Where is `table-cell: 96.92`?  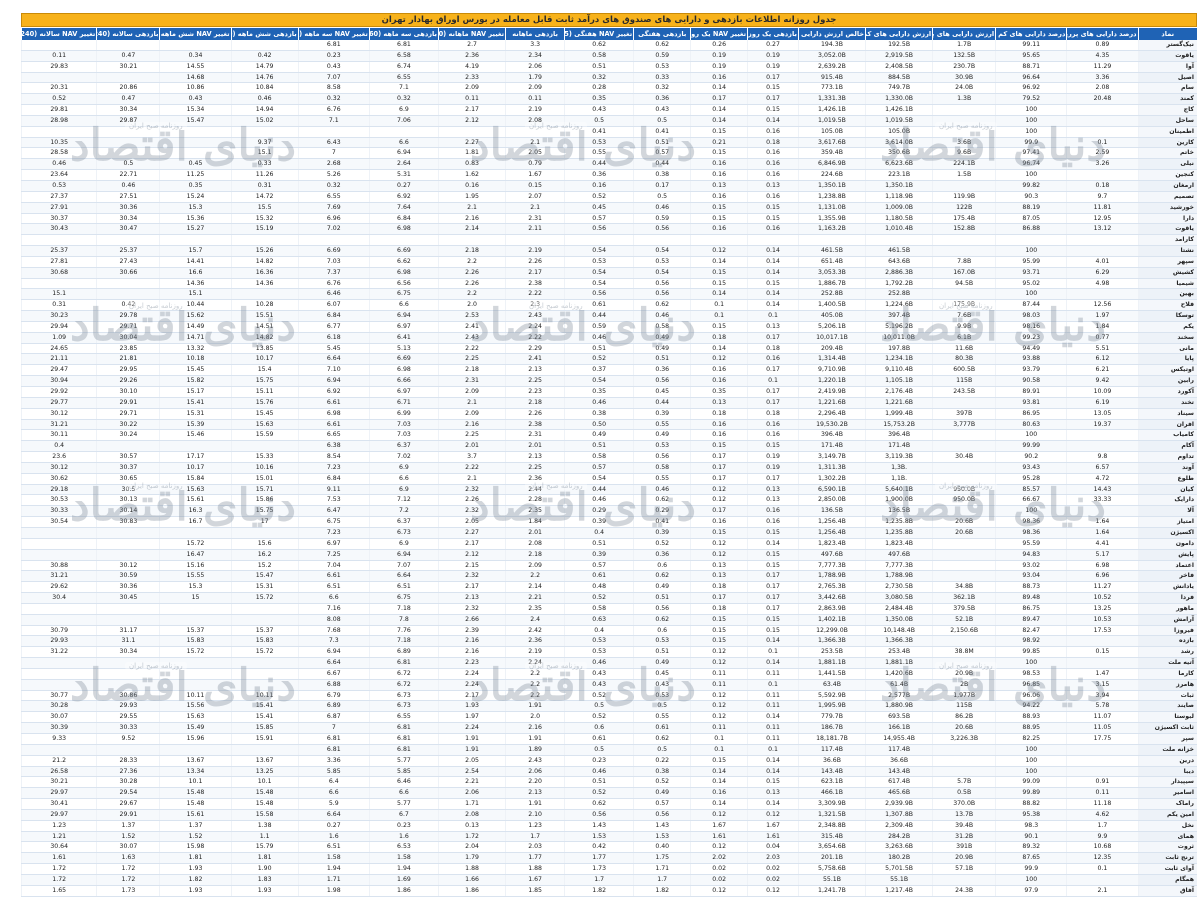
table-cell: 96.92 is located at coordinates (1031, 88).